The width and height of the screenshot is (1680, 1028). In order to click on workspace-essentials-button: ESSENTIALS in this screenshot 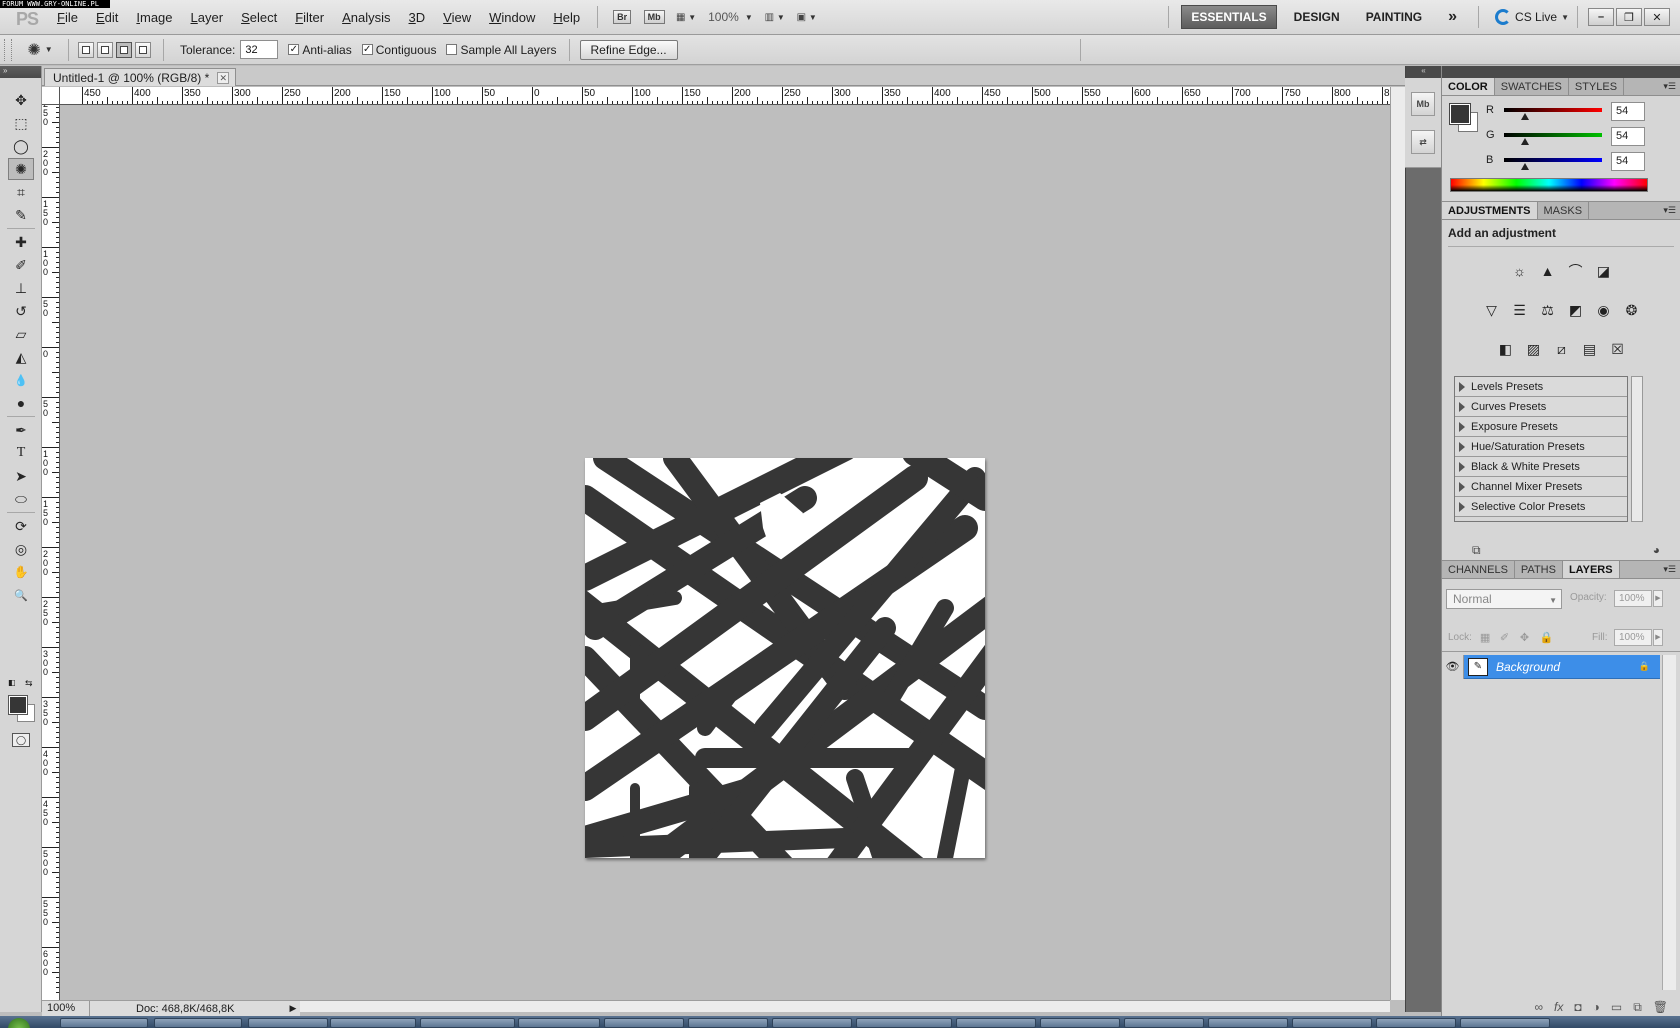, I will do `click(1229, 17)`.